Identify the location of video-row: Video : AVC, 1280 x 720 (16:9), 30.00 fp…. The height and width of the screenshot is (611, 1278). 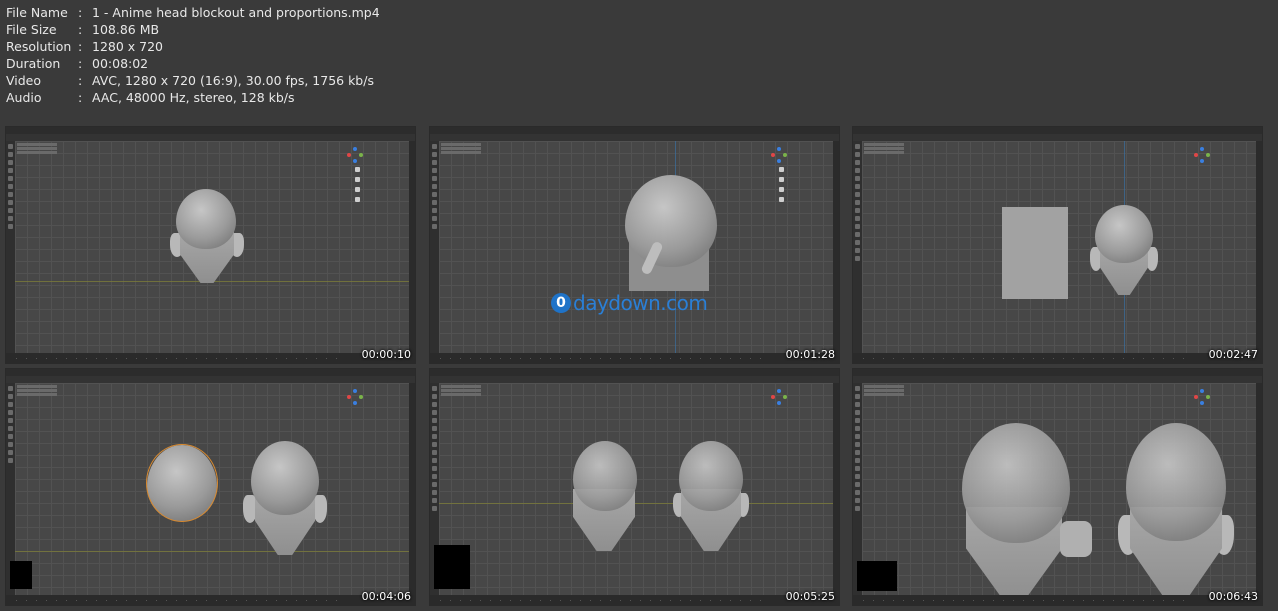
(193, 80).